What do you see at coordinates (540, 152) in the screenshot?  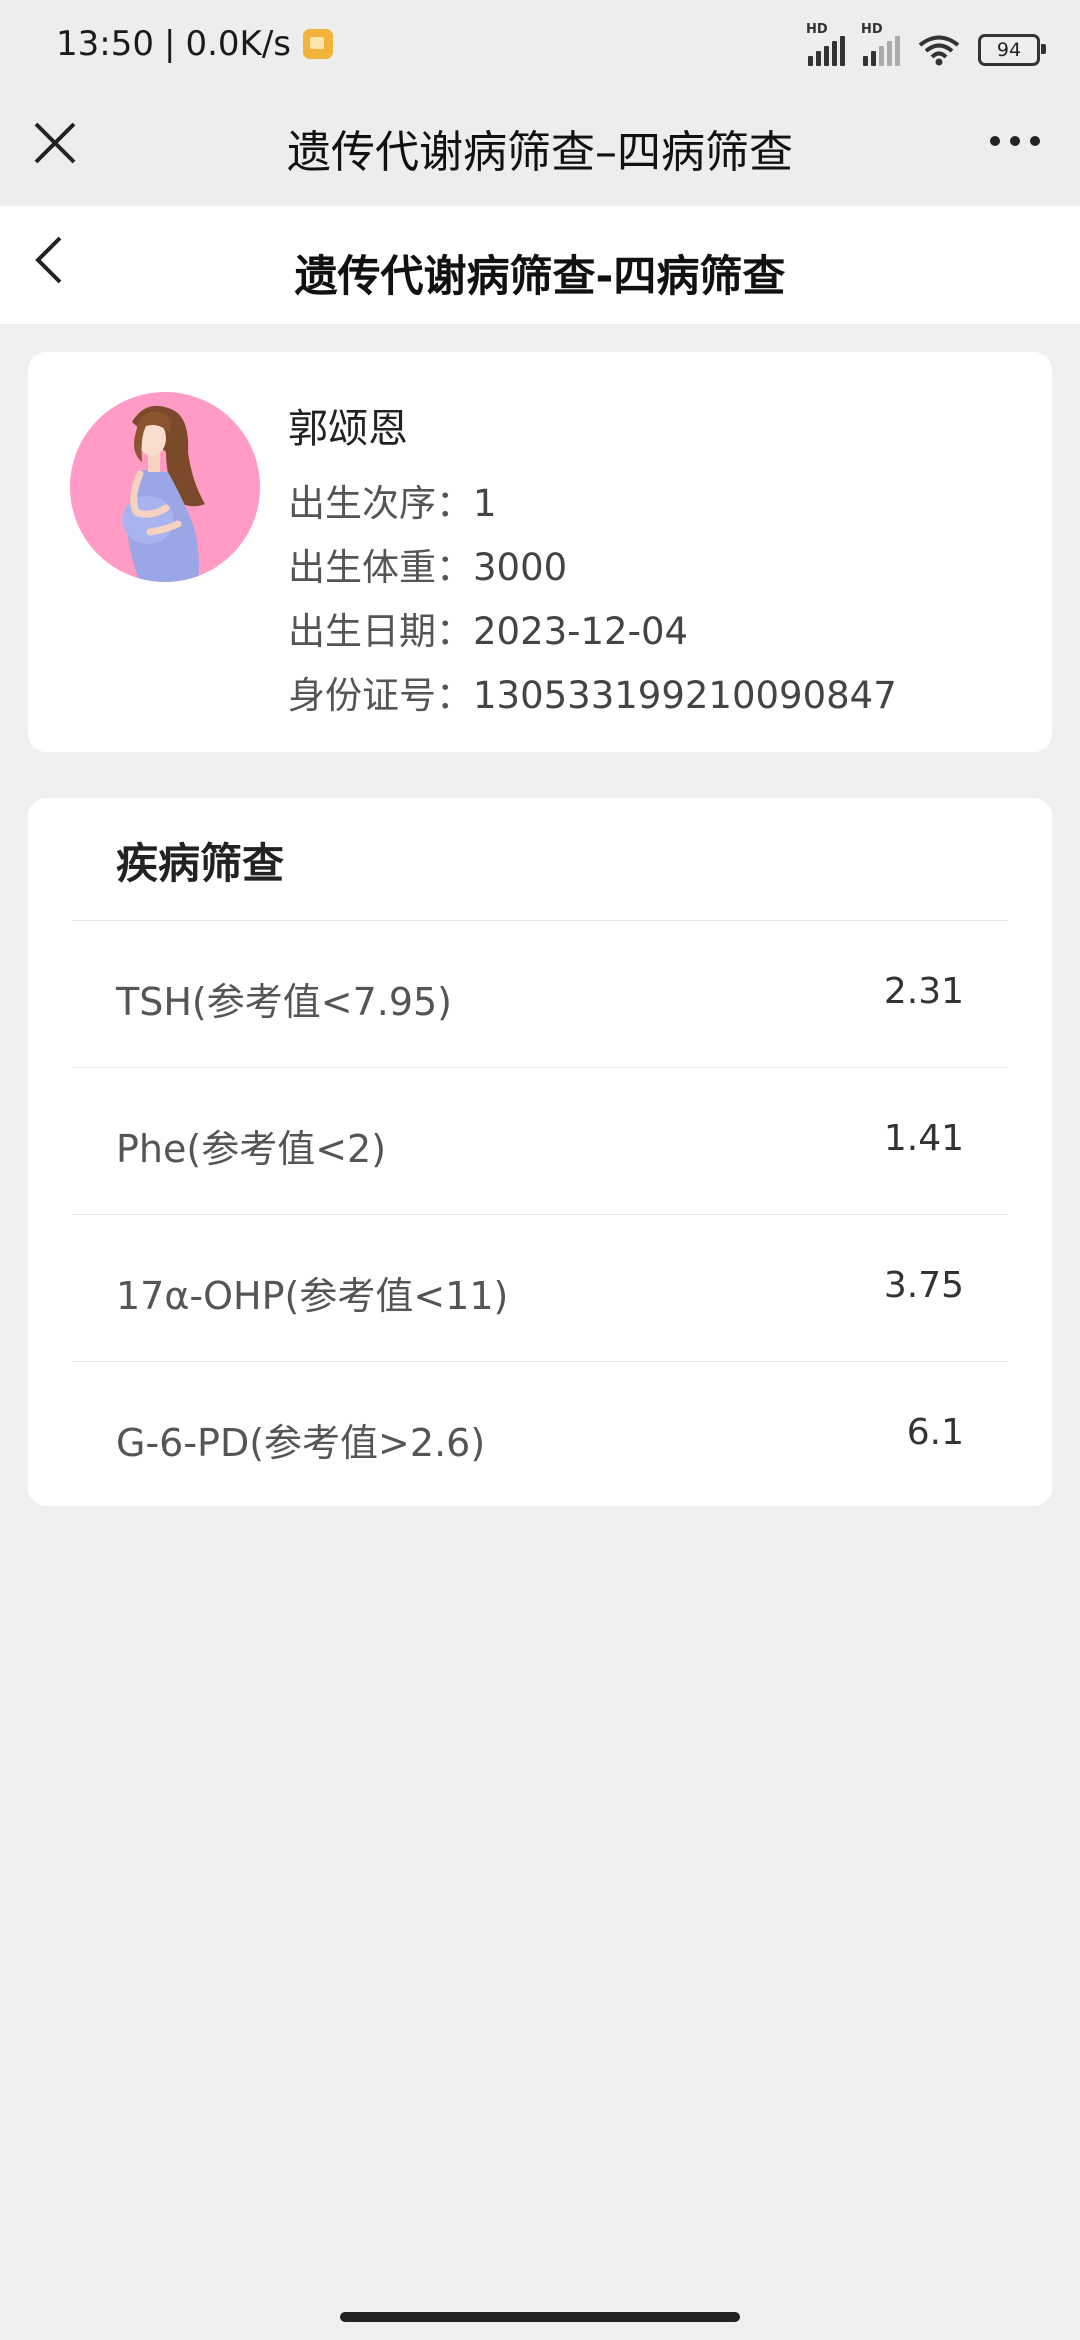 I see `app-title: 遗传代谢病筛查–四病筛查` at bounding box center [540, 152].